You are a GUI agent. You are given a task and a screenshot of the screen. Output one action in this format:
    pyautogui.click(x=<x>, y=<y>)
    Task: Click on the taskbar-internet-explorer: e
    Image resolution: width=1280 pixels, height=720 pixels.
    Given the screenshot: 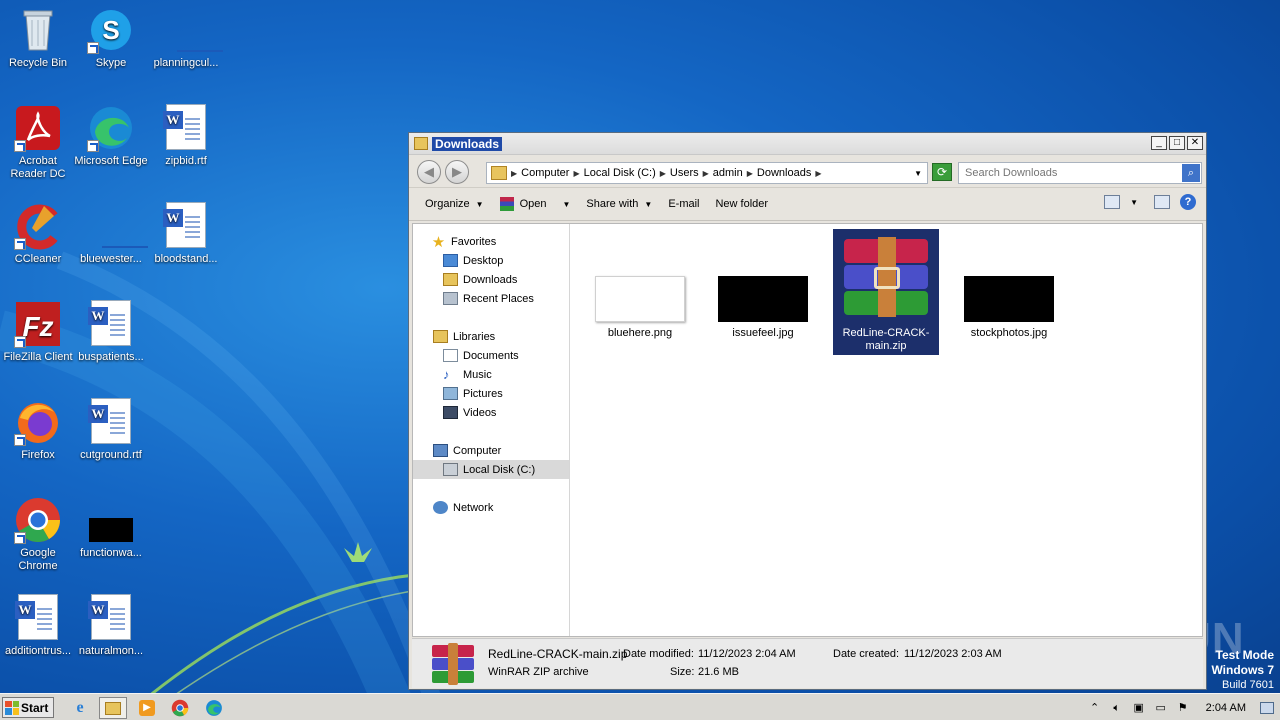 What is the action you would take?
    pyautogui.click(x=80, y=708)
    